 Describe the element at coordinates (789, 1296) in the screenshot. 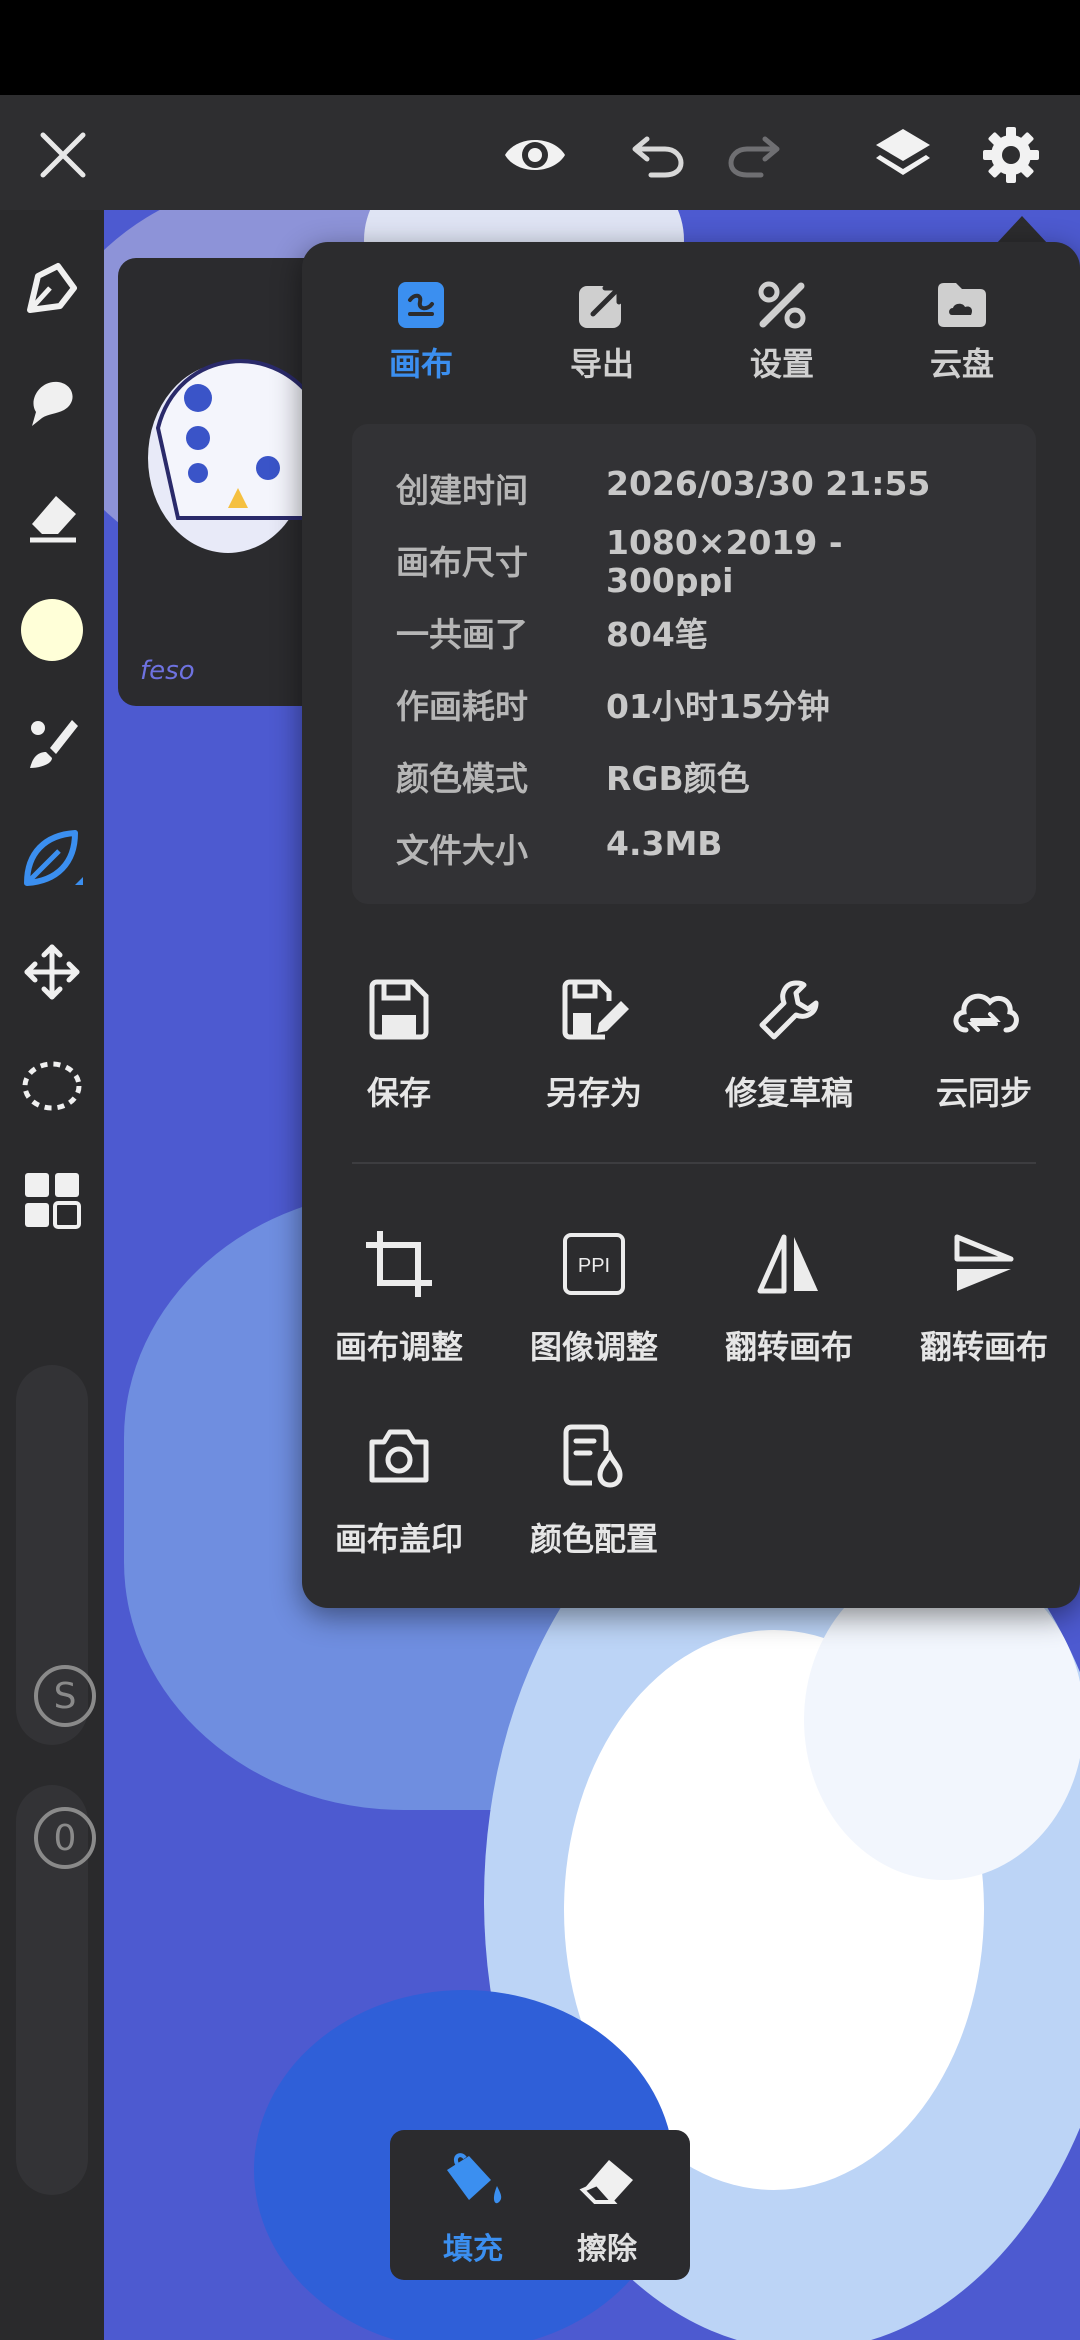

I see `flip-horizontal-button: 翻转画布` at that location.